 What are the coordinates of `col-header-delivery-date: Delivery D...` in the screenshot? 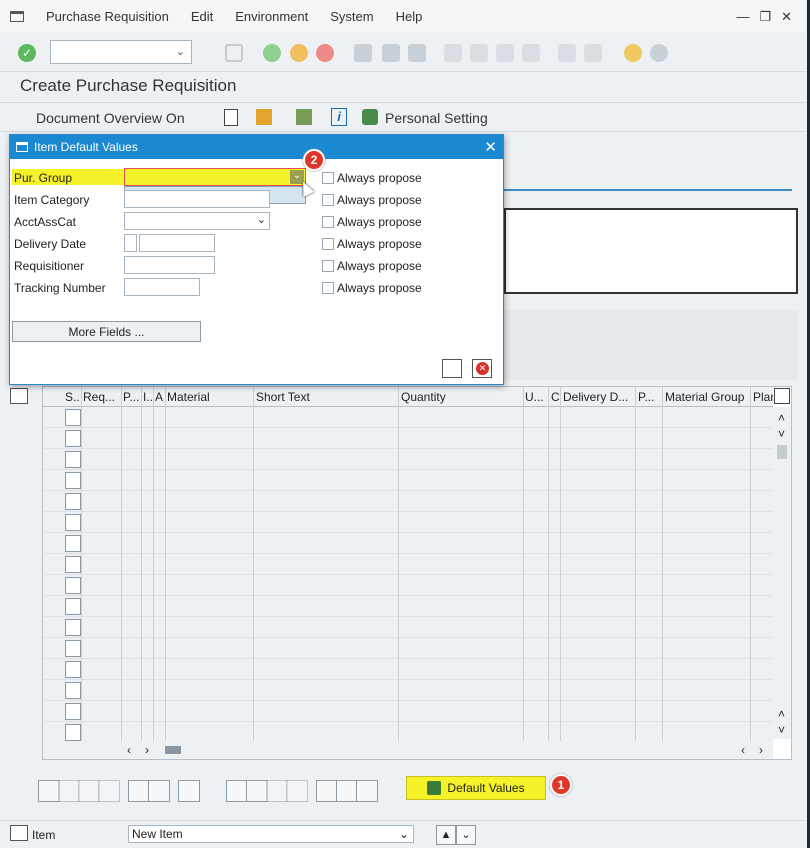 It's located at (599, 397).